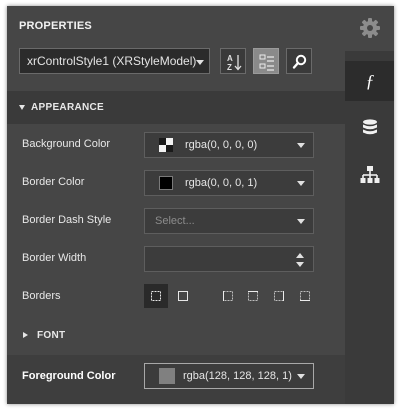 This screenshot has height=413, width=402. I want to click on hierarchy-icon, so click(369, 174).